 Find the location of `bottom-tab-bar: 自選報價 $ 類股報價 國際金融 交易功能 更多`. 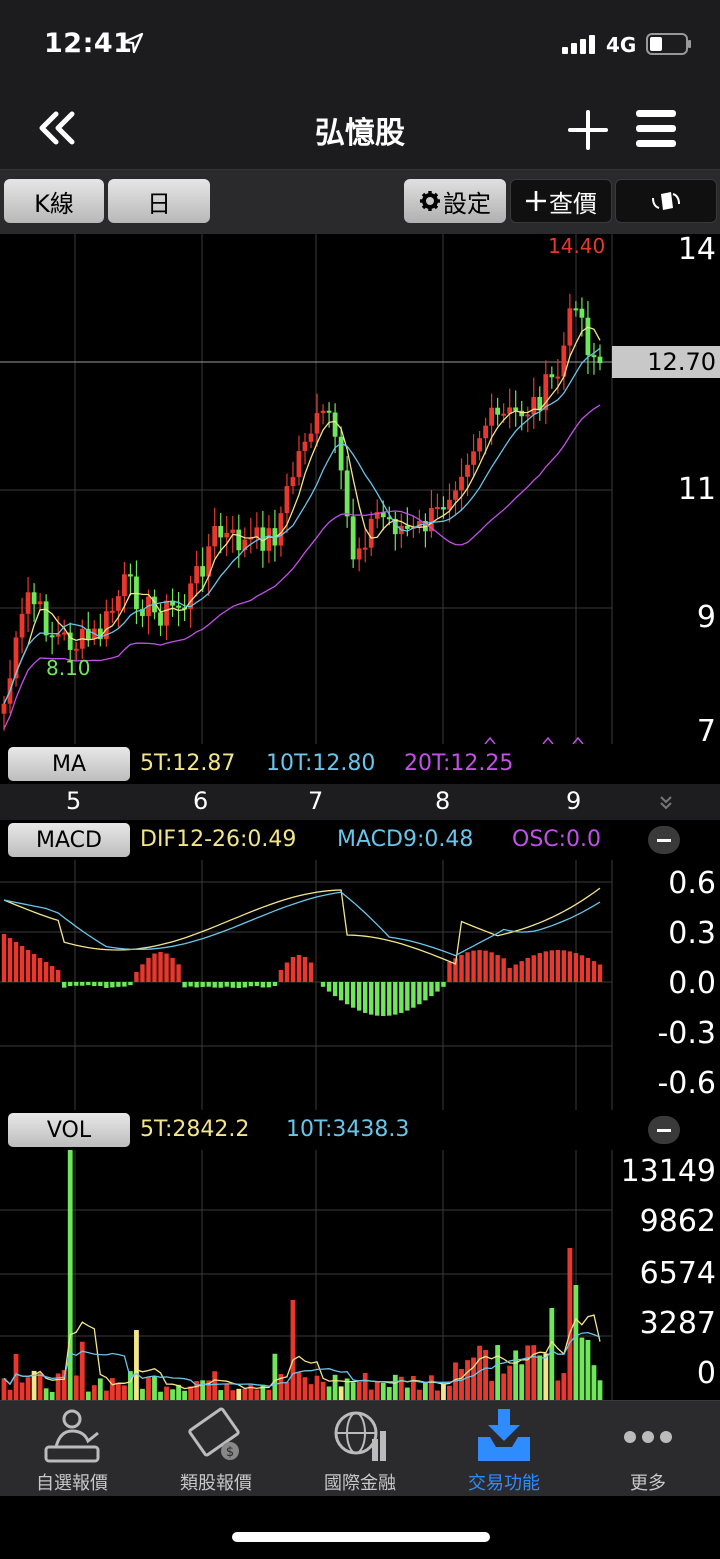

bottom-tab-bar: 自選報價 $ 類股報價 國際金融 交易功能 更多 is located at coordinates (360, 1448).